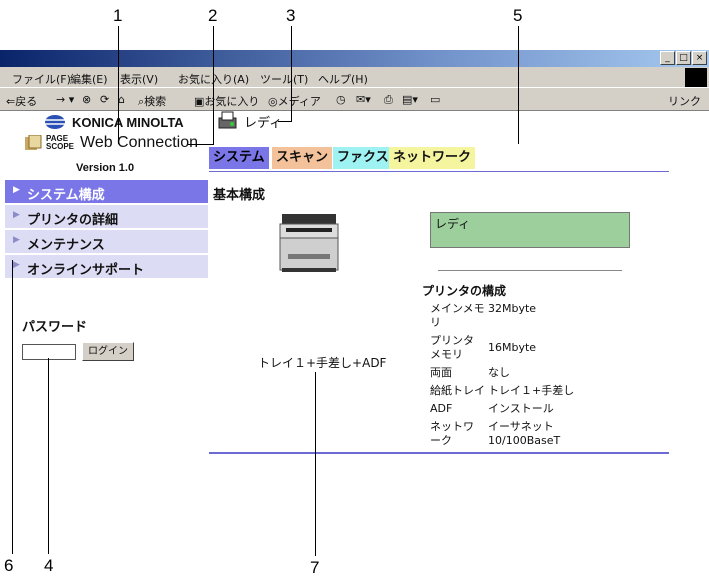  What do you see at coordinates (309, 243) in the screenshot?
I see `printer-image` at bounding box center [309, 243].